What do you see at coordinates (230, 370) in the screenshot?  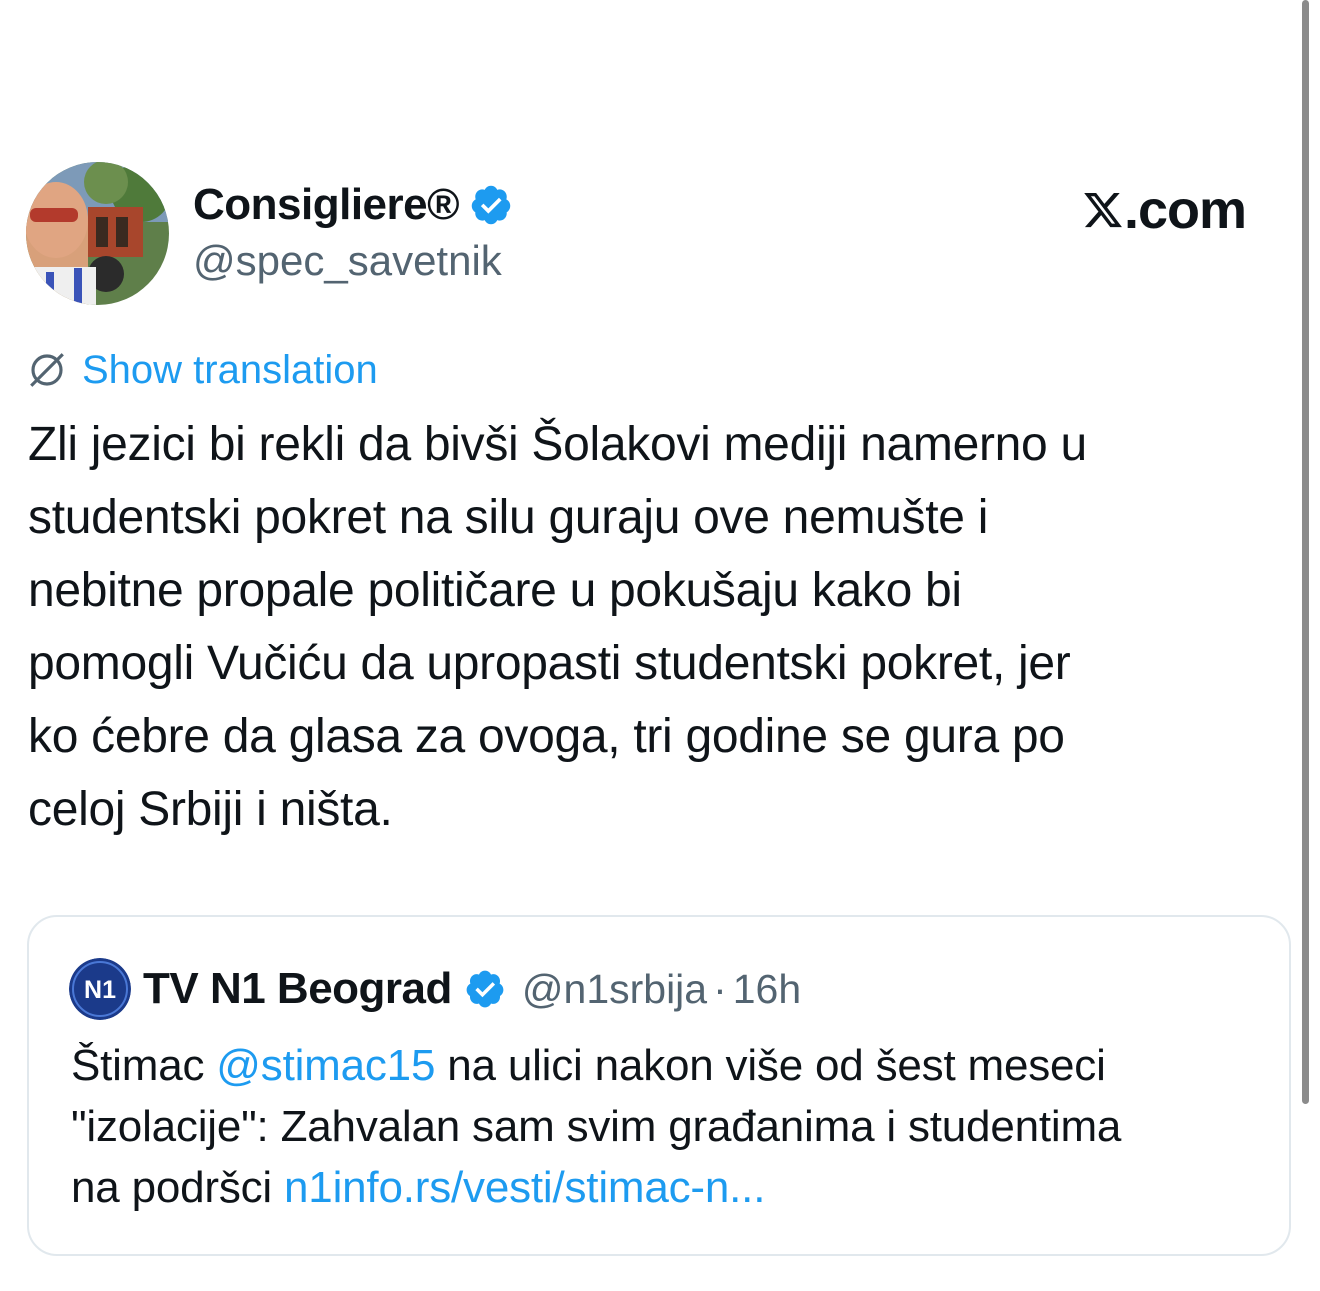 I see `show-translation-link: Show translation` at bounding box center [230, 370].